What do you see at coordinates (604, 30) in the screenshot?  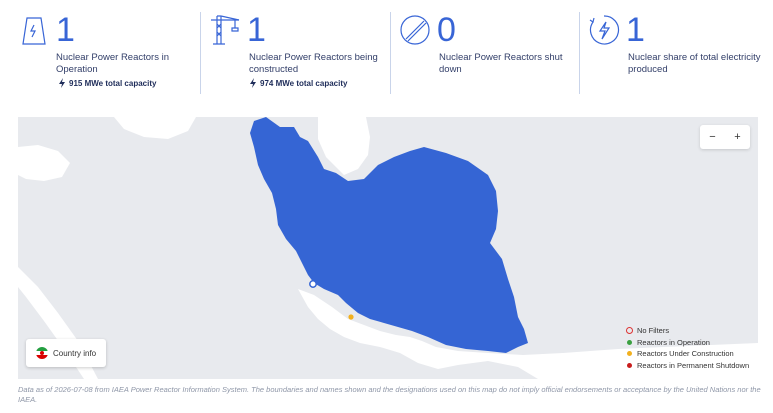 I see `electricity-share-icon` at bounding box center [604, 30].